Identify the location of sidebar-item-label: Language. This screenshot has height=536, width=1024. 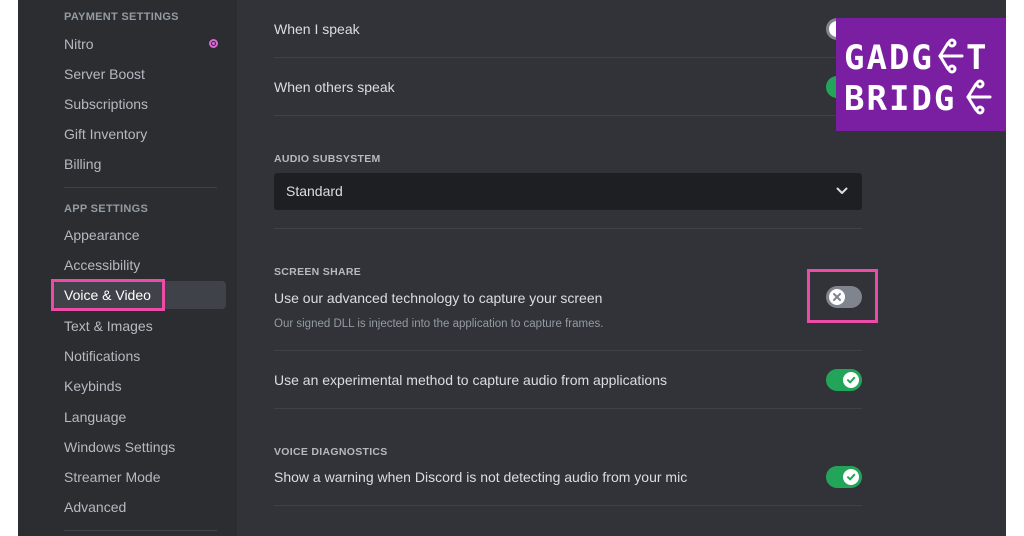
(95, 417).